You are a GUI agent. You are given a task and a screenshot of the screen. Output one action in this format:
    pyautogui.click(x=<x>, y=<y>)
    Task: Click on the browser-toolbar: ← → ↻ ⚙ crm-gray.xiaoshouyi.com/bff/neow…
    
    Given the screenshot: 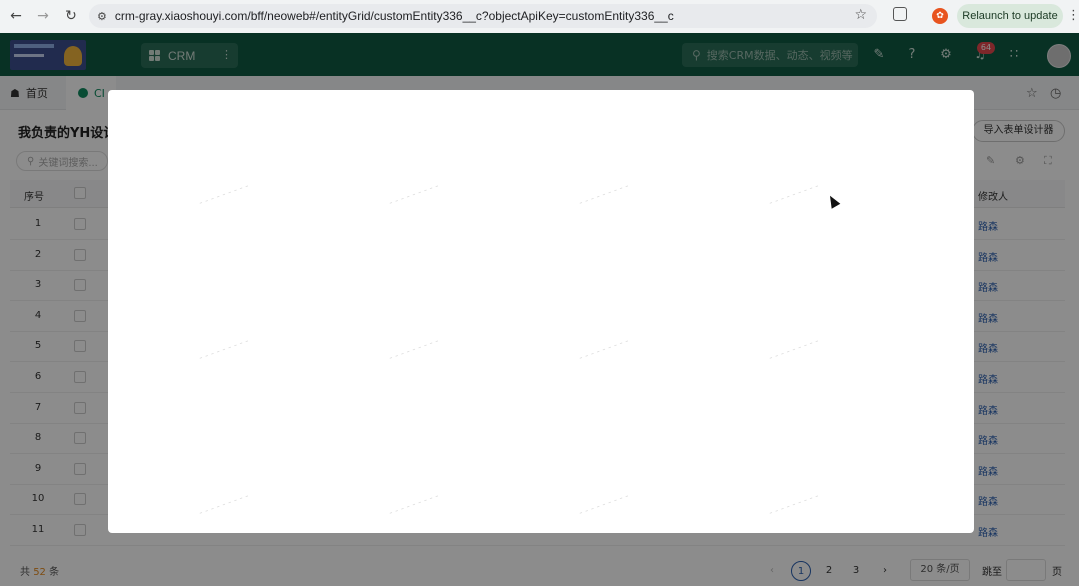 What is the action you would take?
    pyautogui.click(x=539, y=16)
    